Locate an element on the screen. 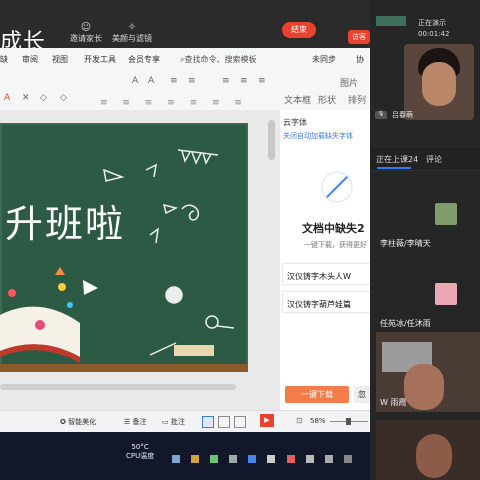  missing-font-title: 文档中缺失2 is located at coordinates (333, 228).